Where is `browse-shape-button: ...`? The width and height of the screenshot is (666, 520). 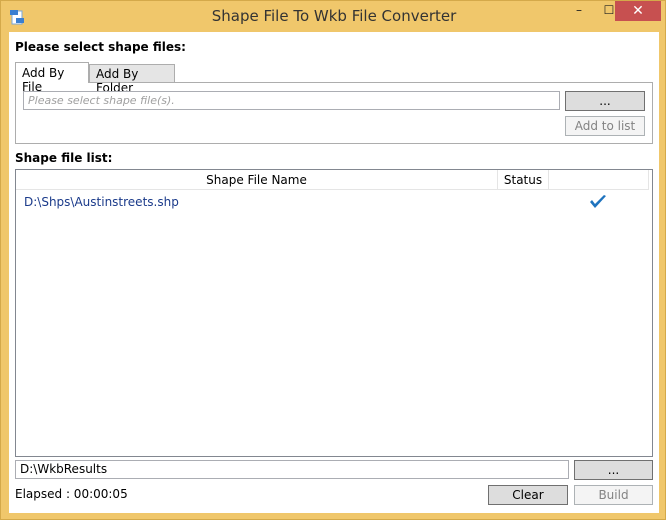
browse-shape-button: ... is located at coordinates (605, 101).